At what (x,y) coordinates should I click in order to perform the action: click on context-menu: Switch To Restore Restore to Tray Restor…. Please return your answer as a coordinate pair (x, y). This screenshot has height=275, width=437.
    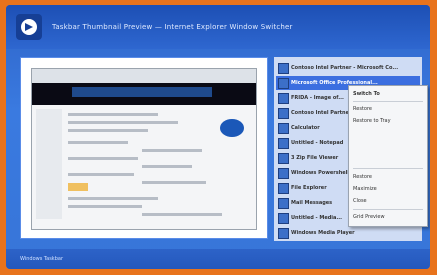
    Looking at the image, I should click on (388, 156).